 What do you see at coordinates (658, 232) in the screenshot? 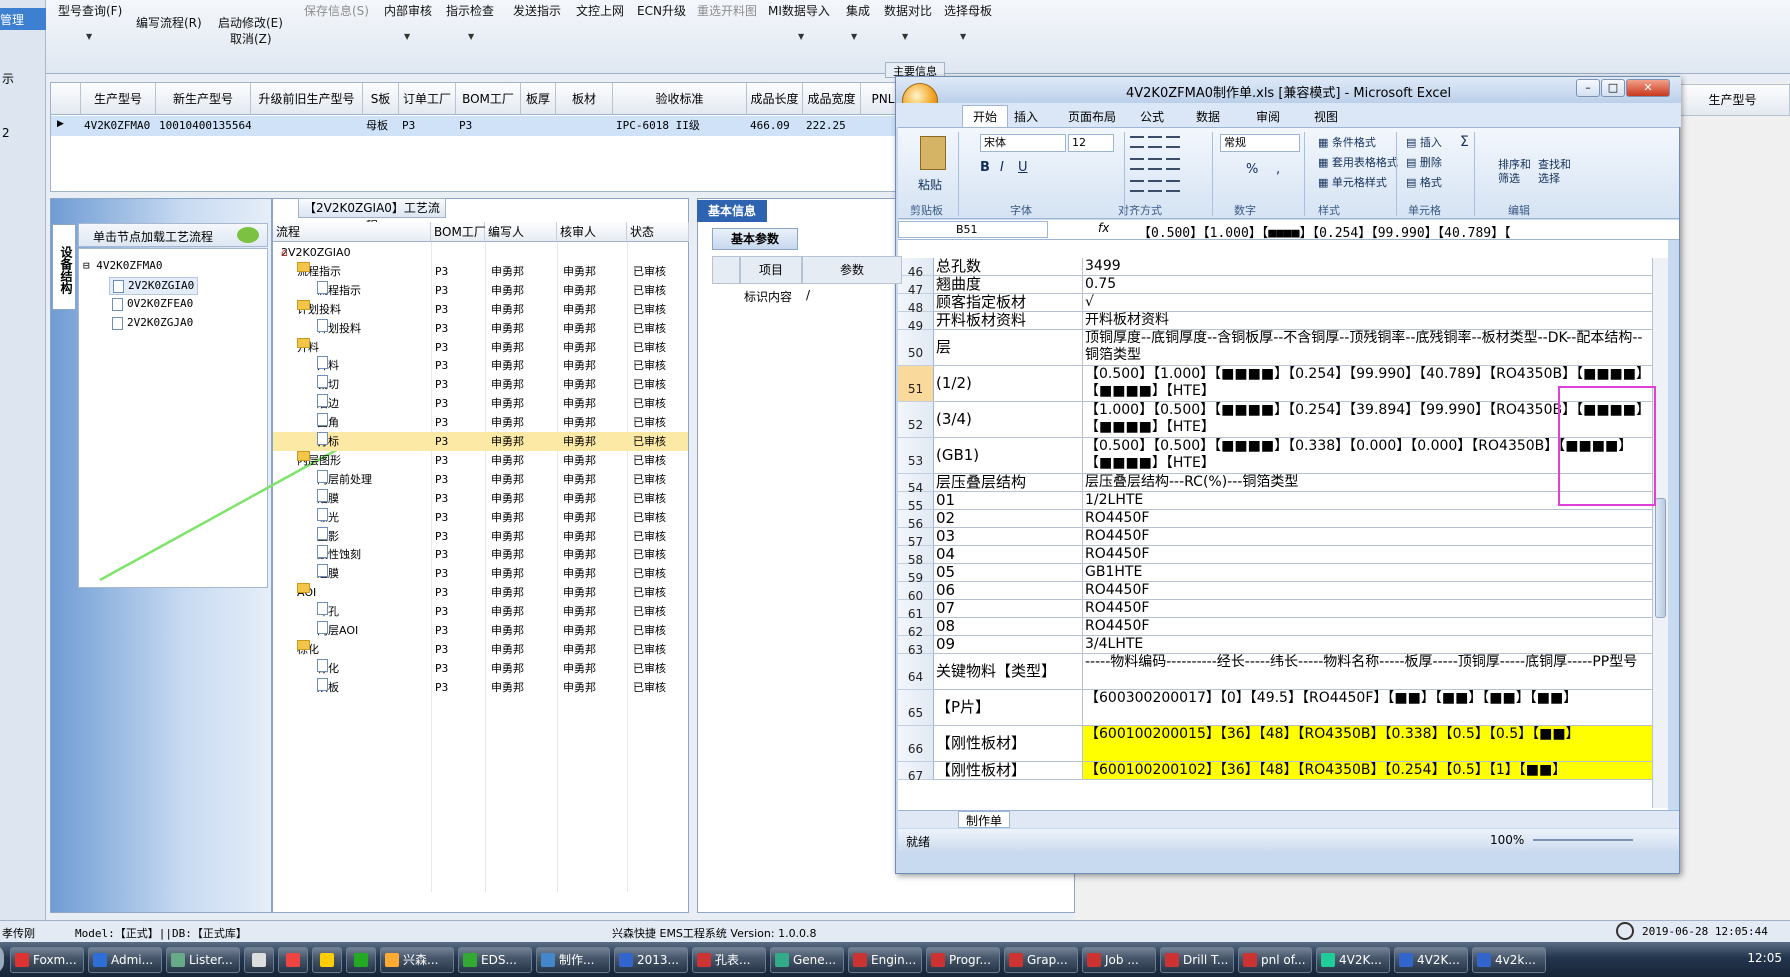
I see `process-column-header: 状态` at bounding box center [658, 232].